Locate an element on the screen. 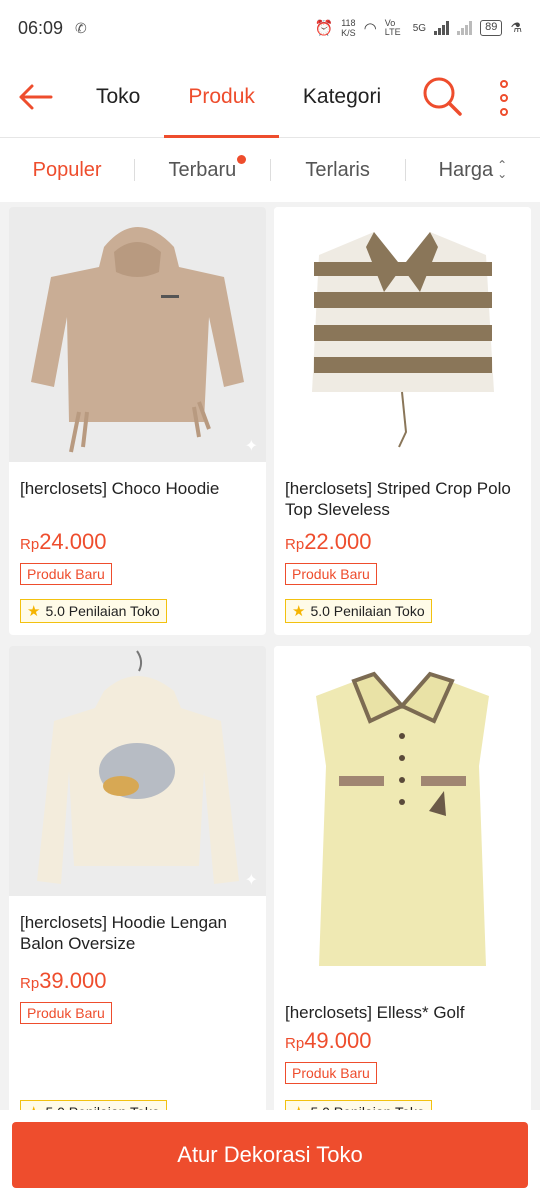  product-title: [herclosets] Choco Hoodie is located at coordinates (120, 488).